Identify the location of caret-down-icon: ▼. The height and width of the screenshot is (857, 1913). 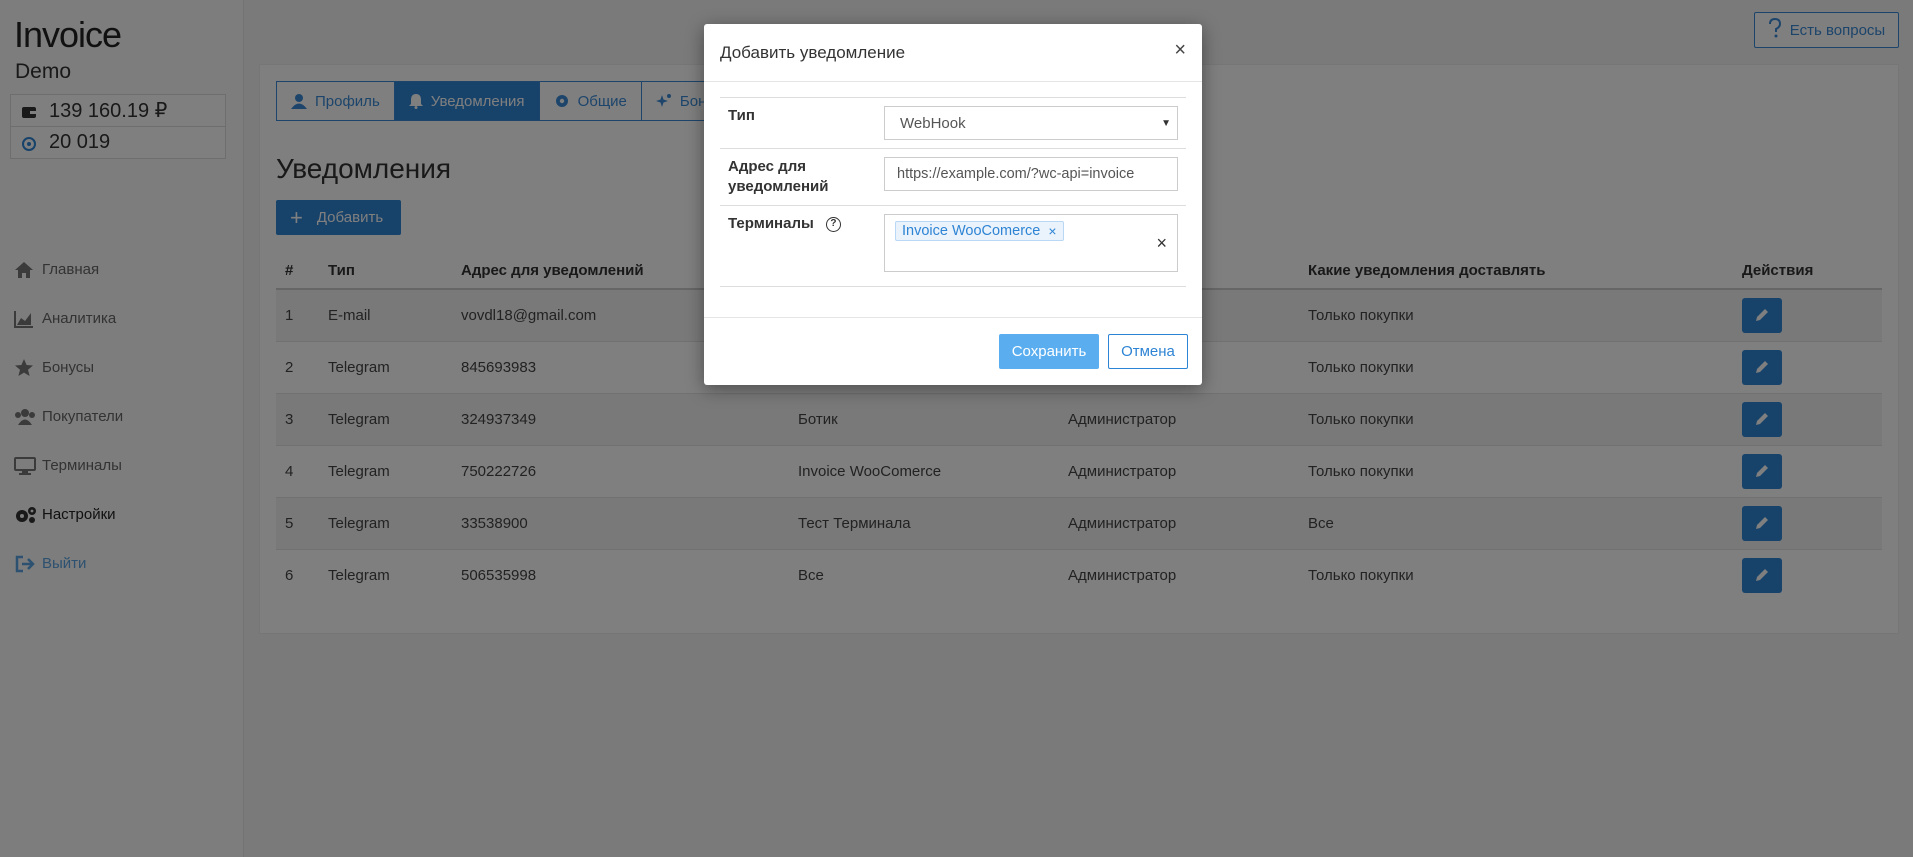
(1166, 123).